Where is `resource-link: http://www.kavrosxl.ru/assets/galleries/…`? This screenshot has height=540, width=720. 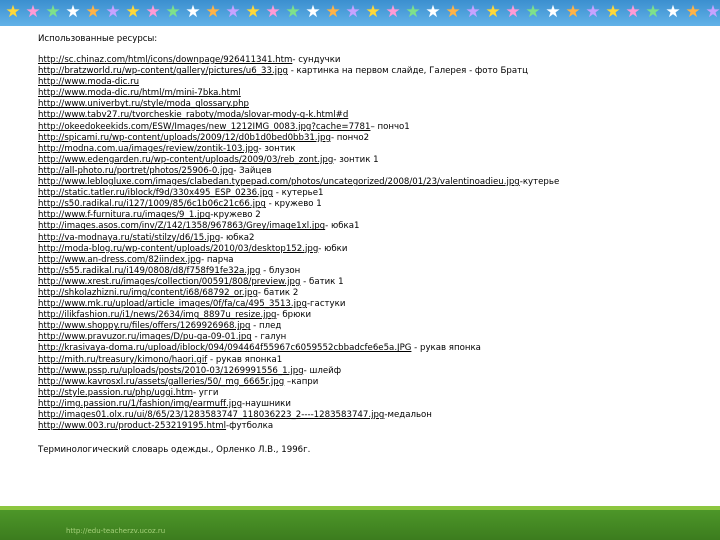 resource-link: http://www.kavrosxl.ru/assets/galleries/… is located at coordinates (161, 382).